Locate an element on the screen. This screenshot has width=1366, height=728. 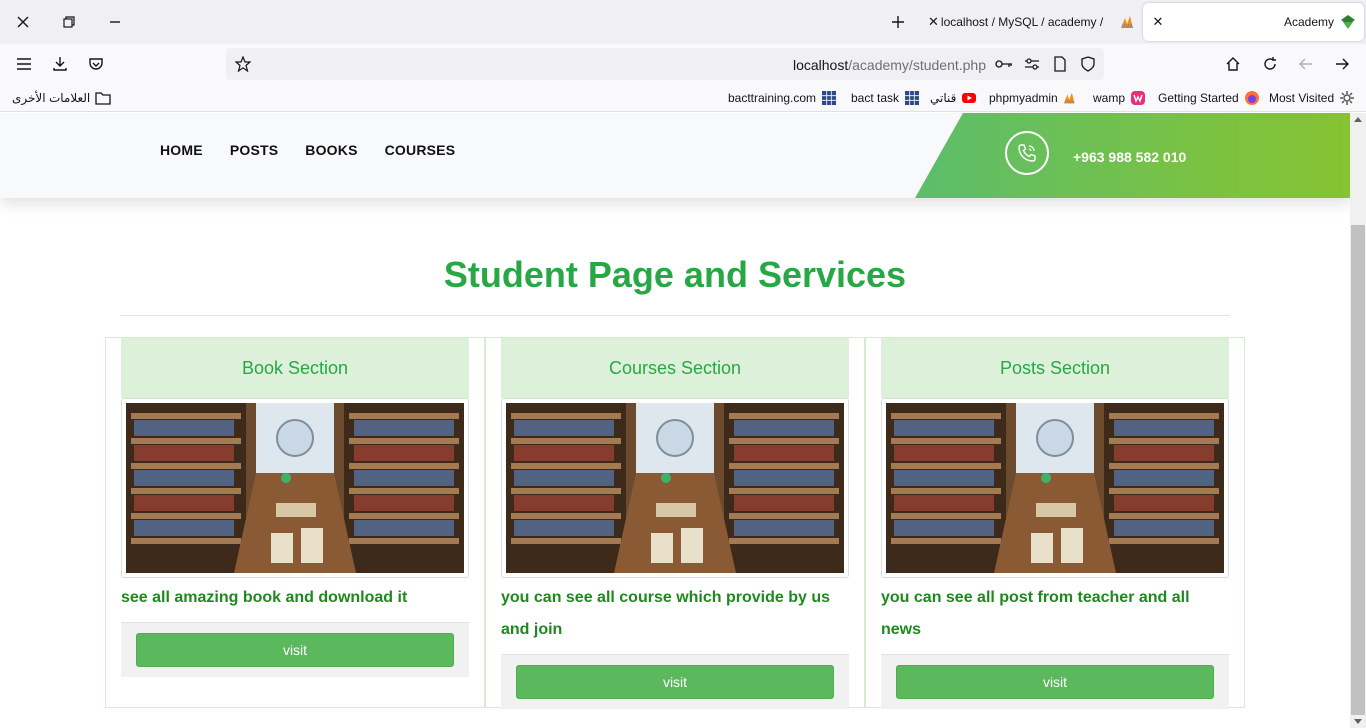
reload-button is located at coordinates (1270, 64).